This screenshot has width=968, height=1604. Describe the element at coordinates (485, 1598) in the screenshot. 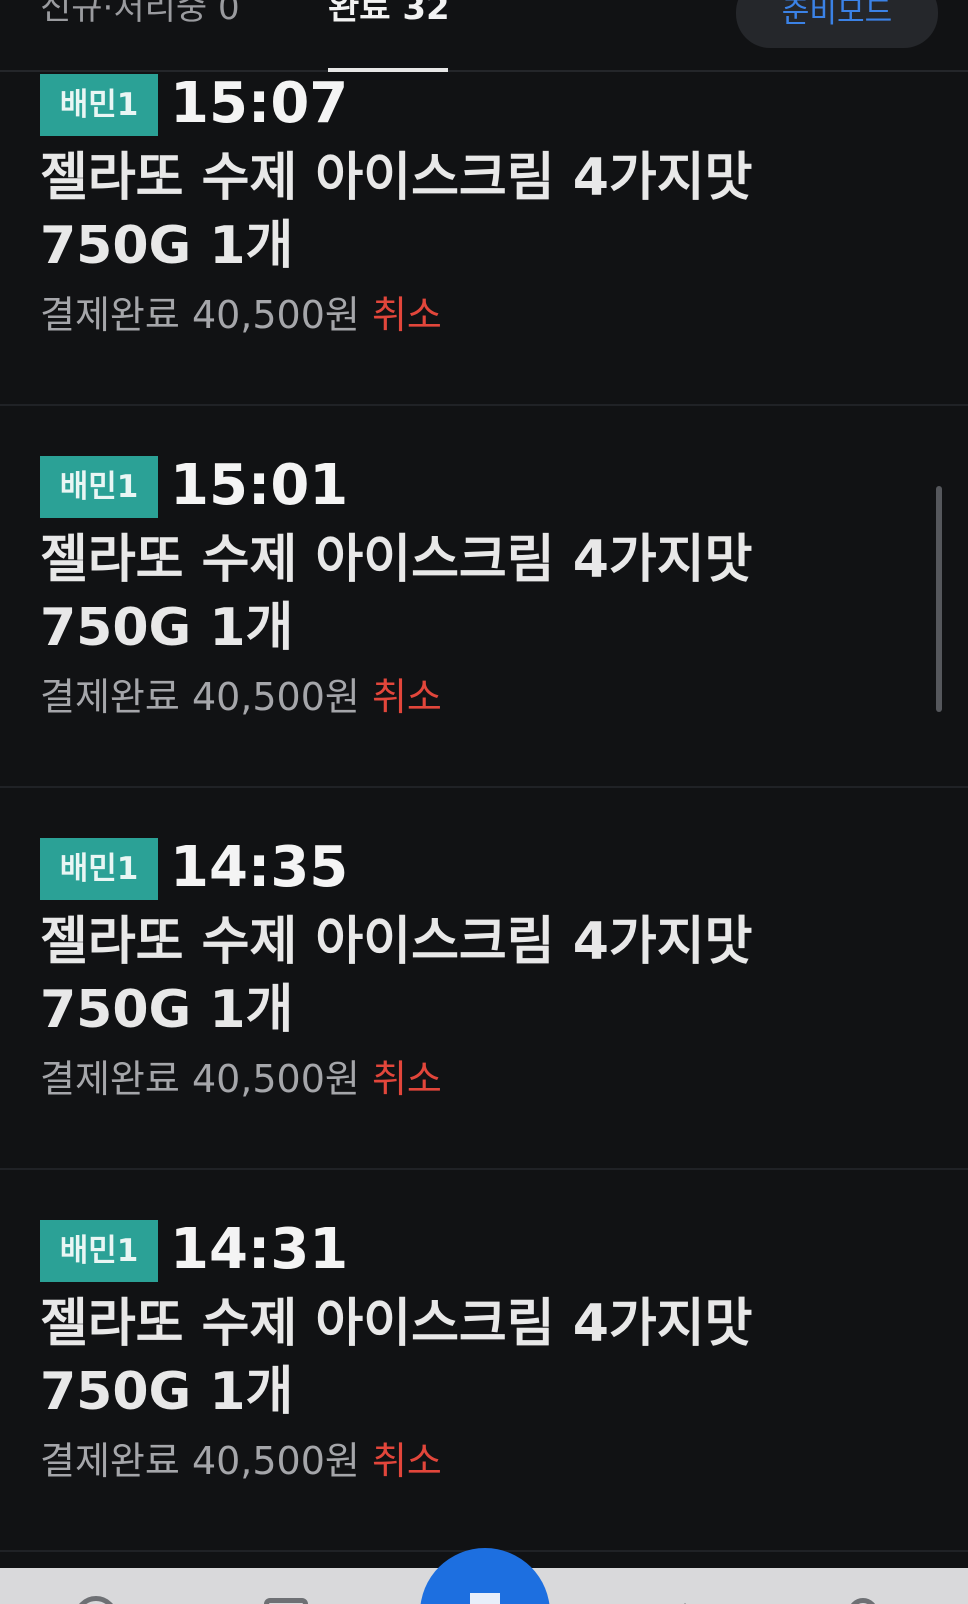

I see `order-list-icon` at that location.